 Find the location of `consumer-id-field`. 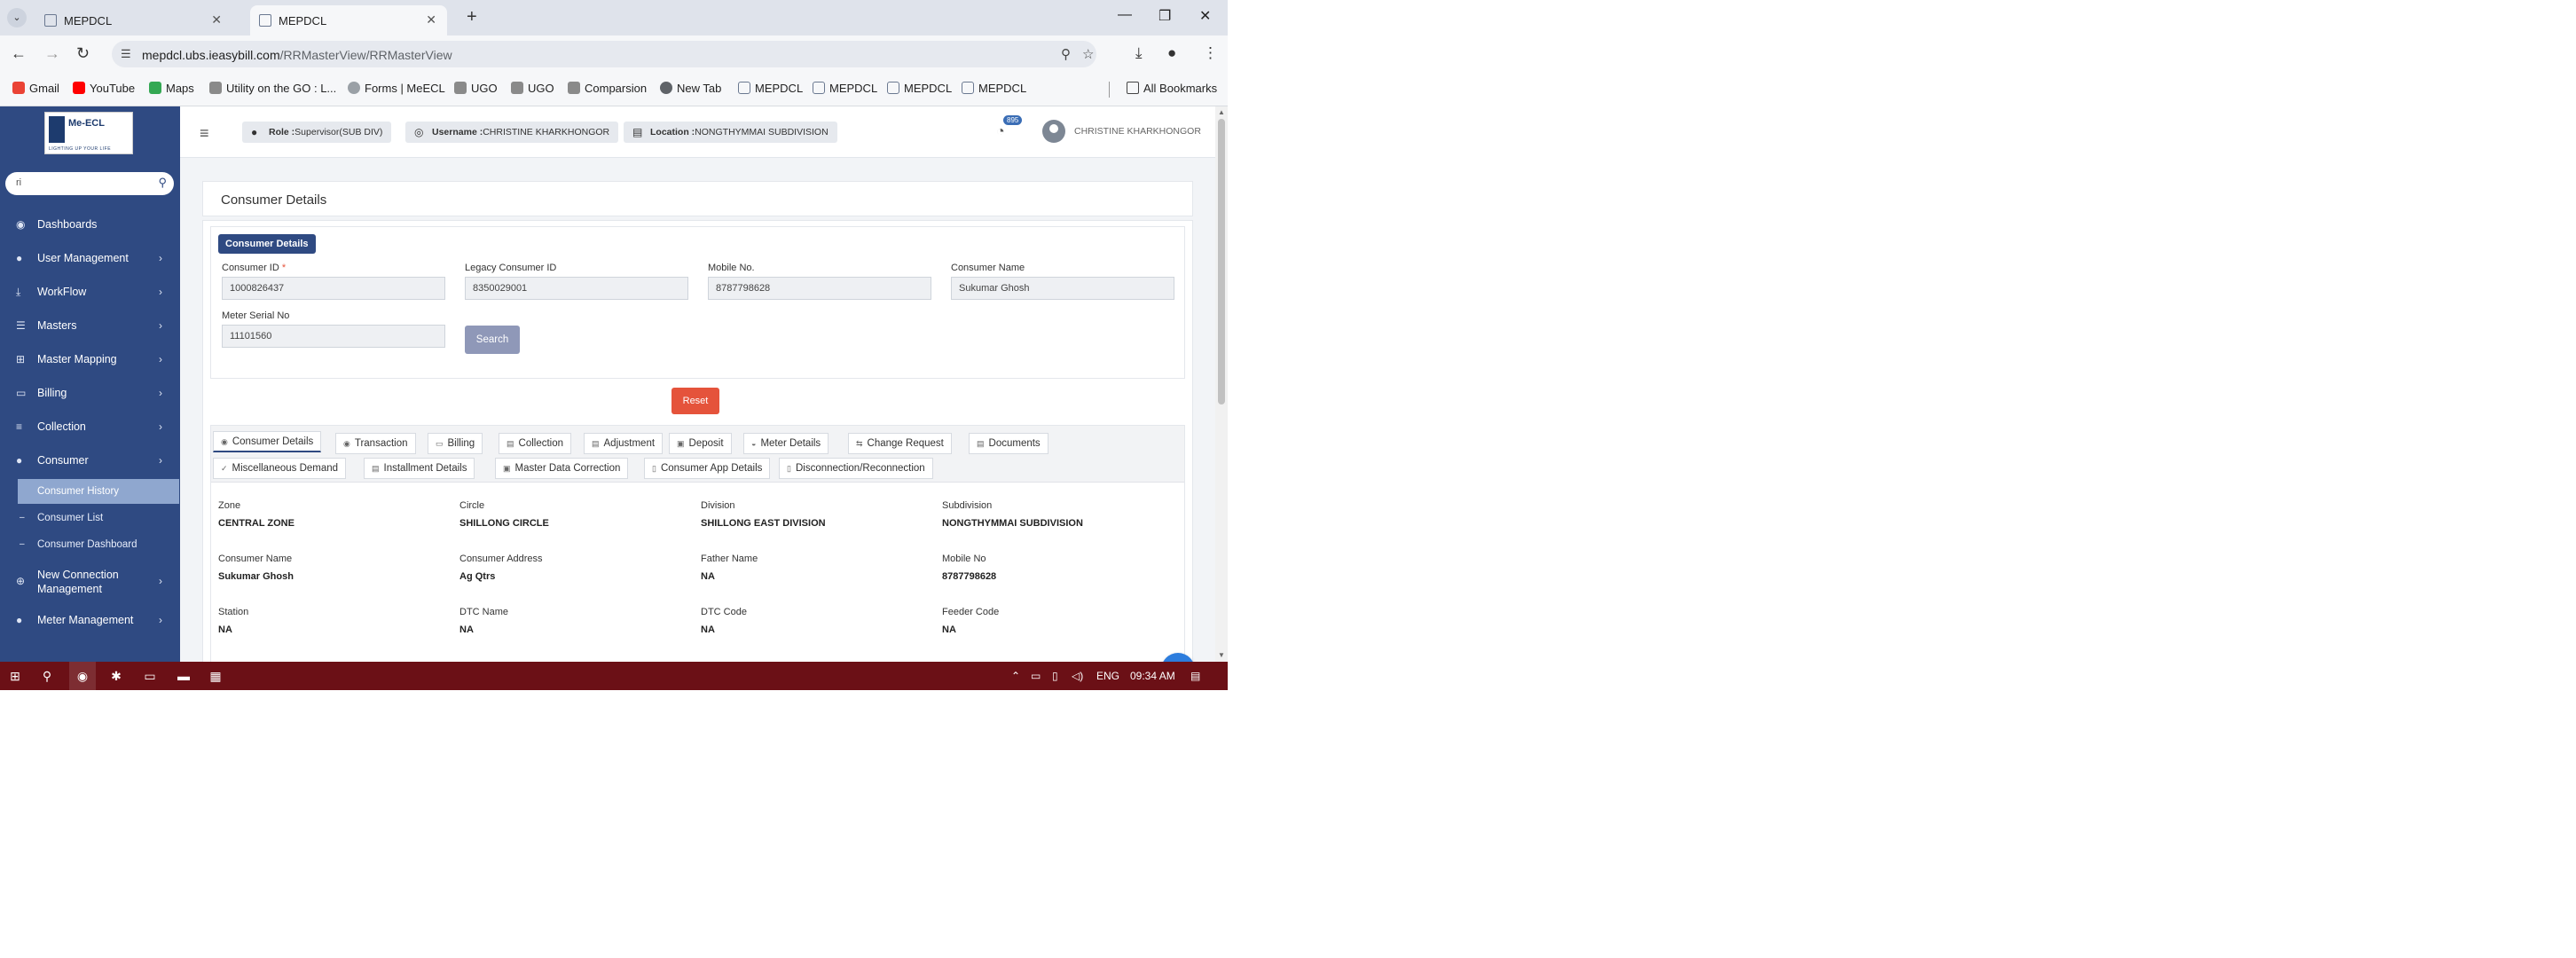

consumer-id-field is located at coordinates (333, 288).